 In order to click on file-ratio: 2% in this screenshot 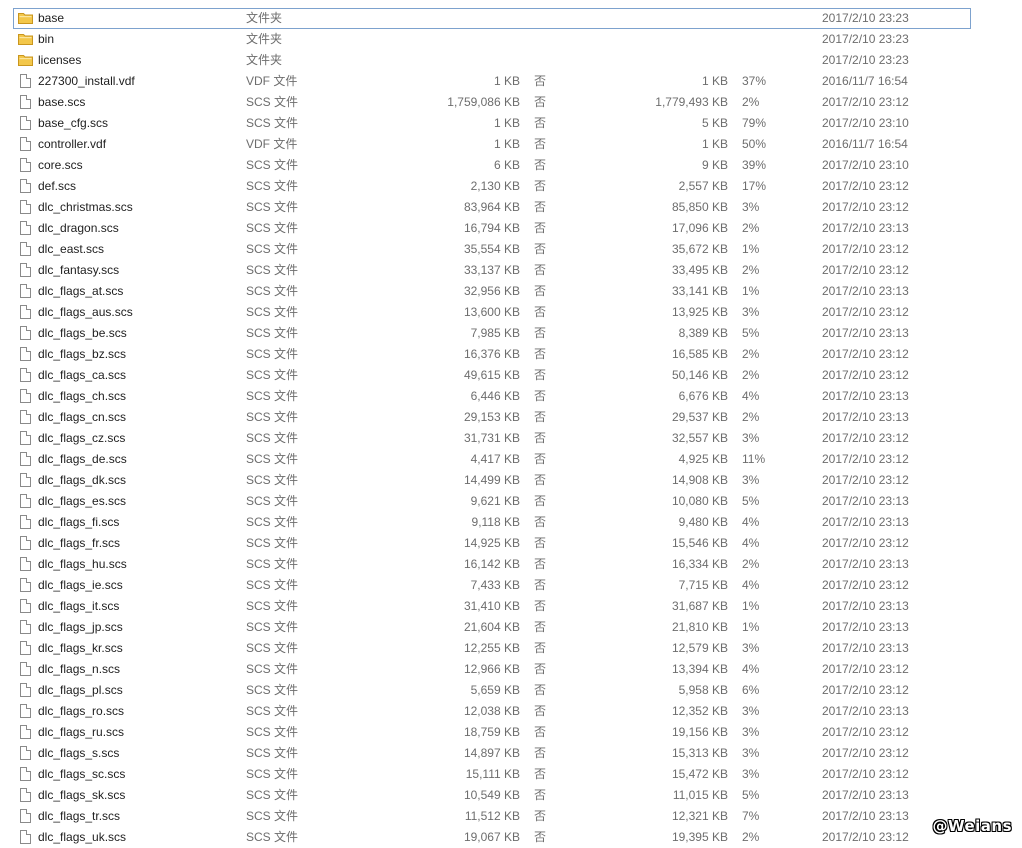, I will do `click(751, 228)`.